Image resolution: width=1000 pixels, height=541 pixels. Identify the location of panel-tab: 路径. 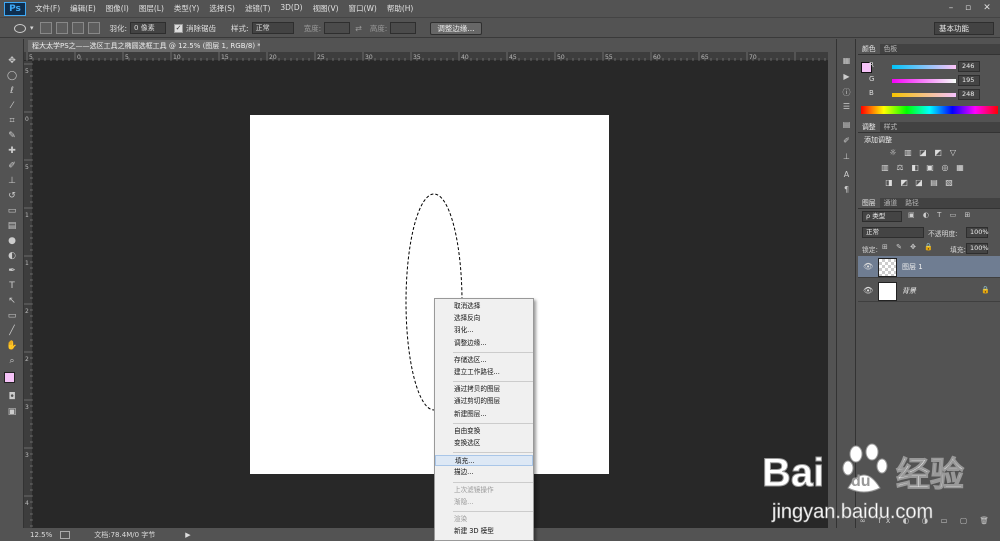
(912, 203).